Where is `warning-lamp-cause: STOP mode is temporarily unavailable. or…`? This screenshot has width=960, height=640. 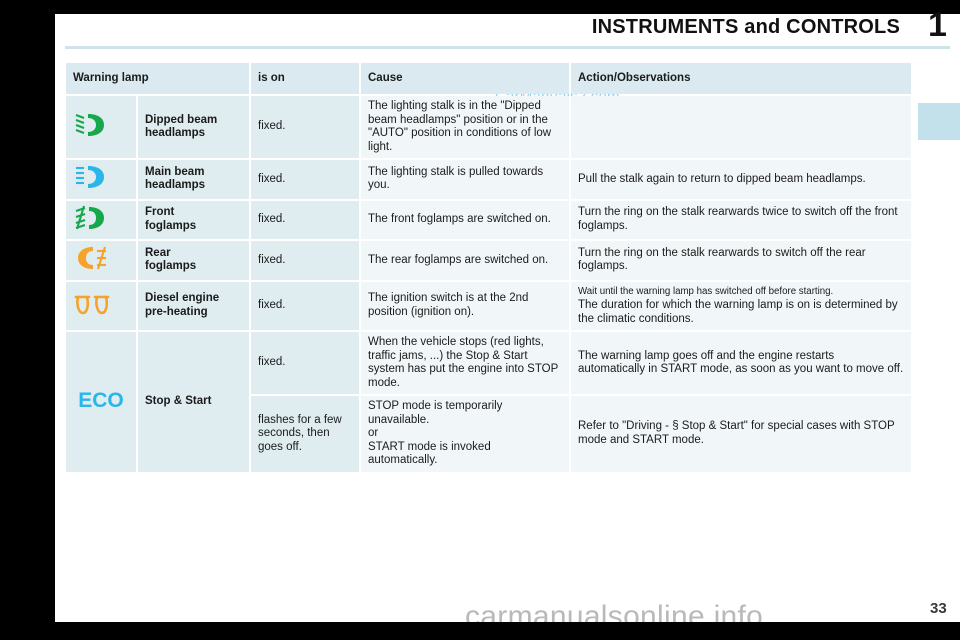
warning-lamp-cause: STOP mode is temporarily unavailable. or… is located at coordinates (465, 434).